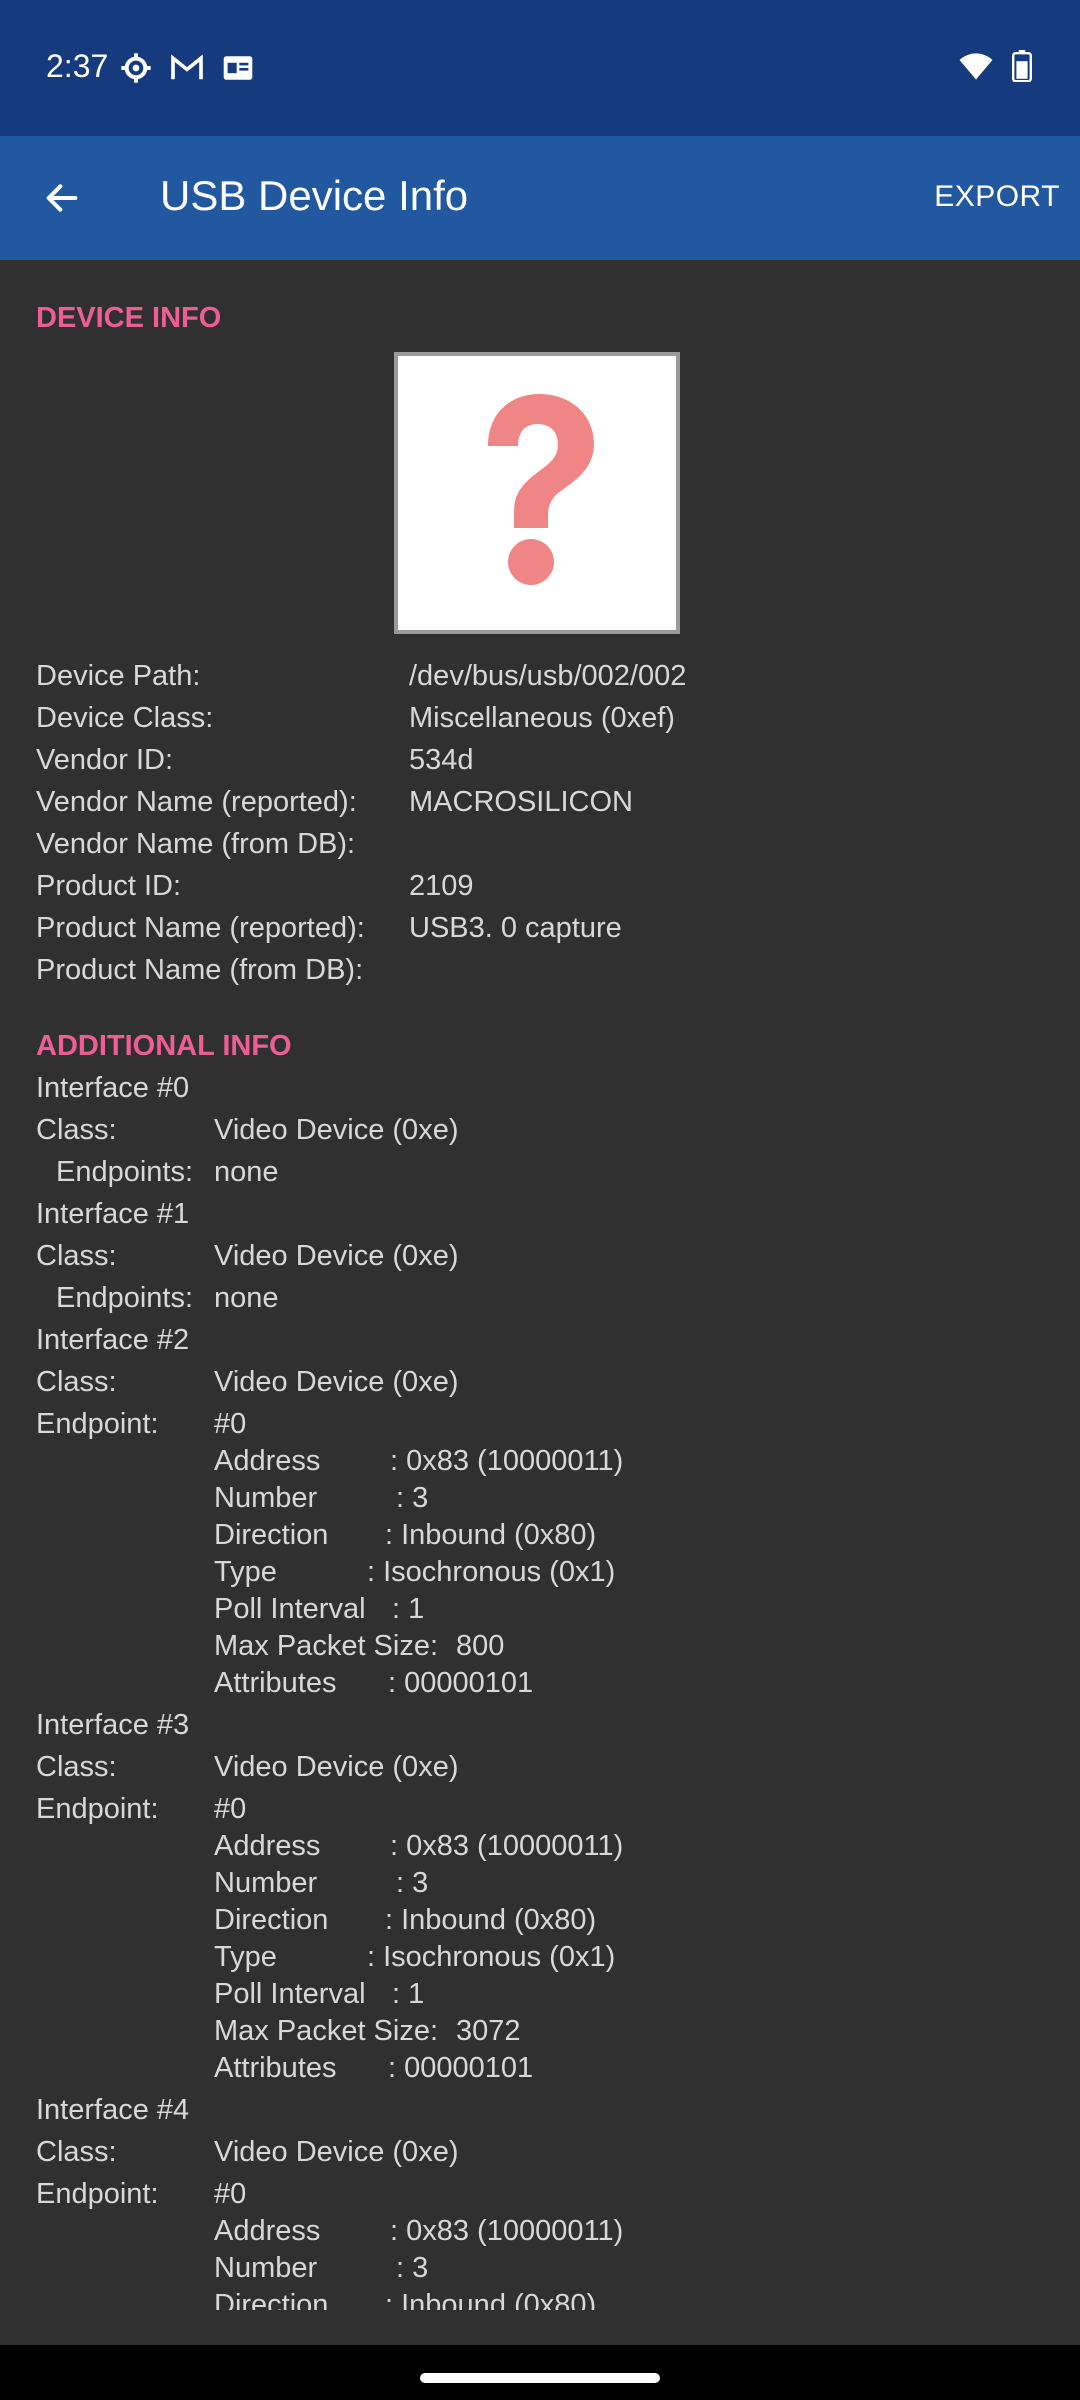  What do you see at coordinates (267, 1846) in the screenshot?
I see `interface-3-address-label: Address` at bounding box center [267, 1846].